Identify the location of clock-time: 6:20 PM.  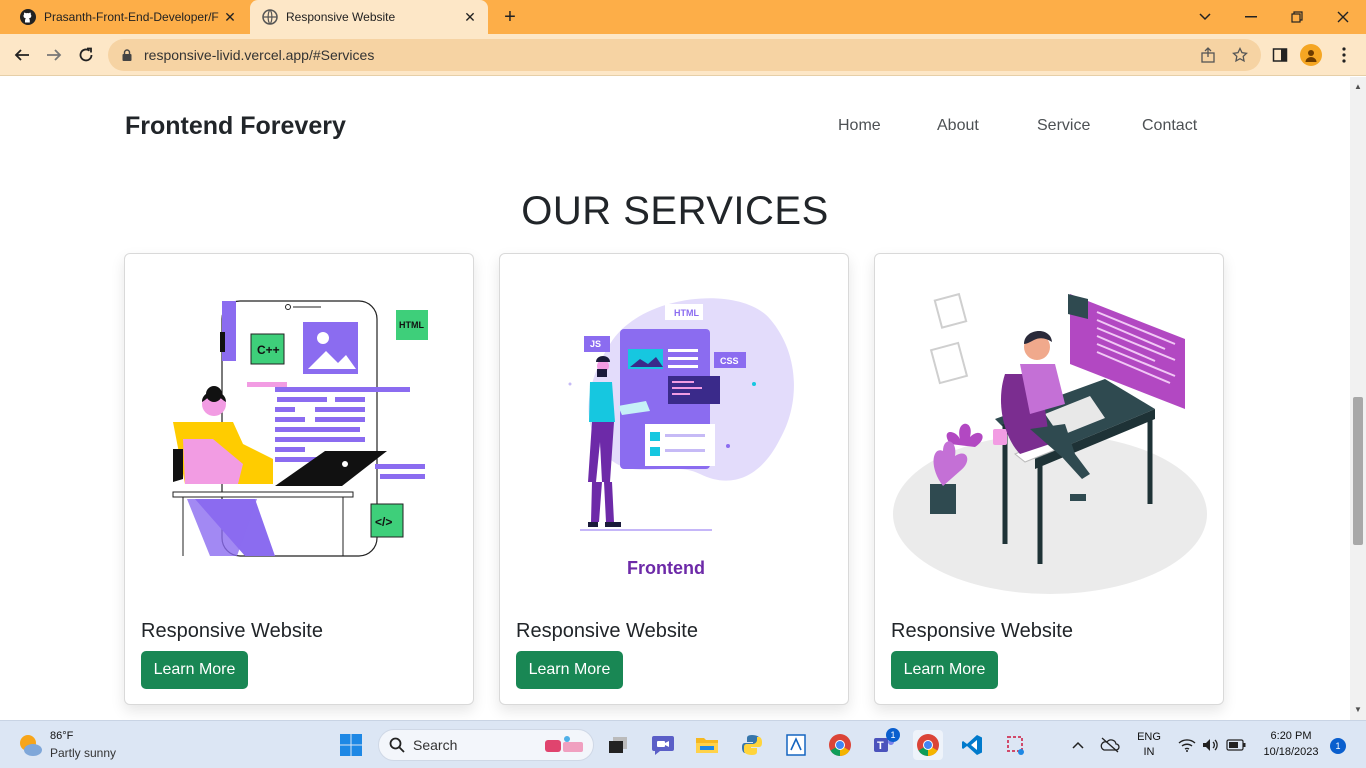
(1291, 736).